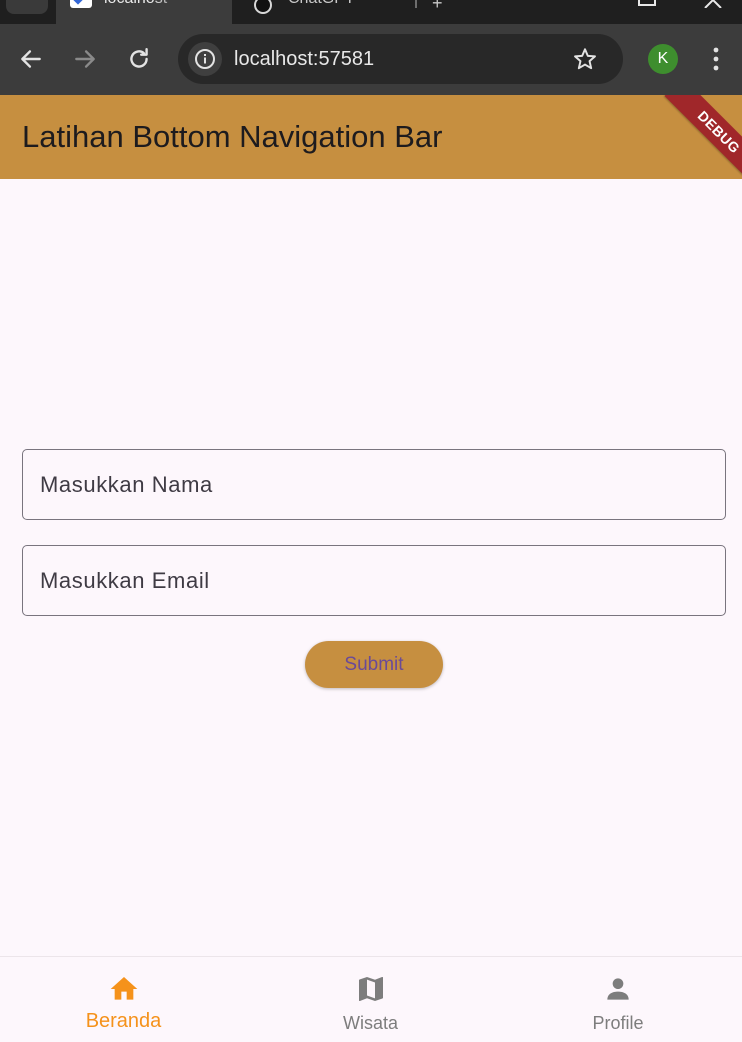  Describe the element at coordinates (123, 988) in the screenshot. I see `home-icon` at that location.